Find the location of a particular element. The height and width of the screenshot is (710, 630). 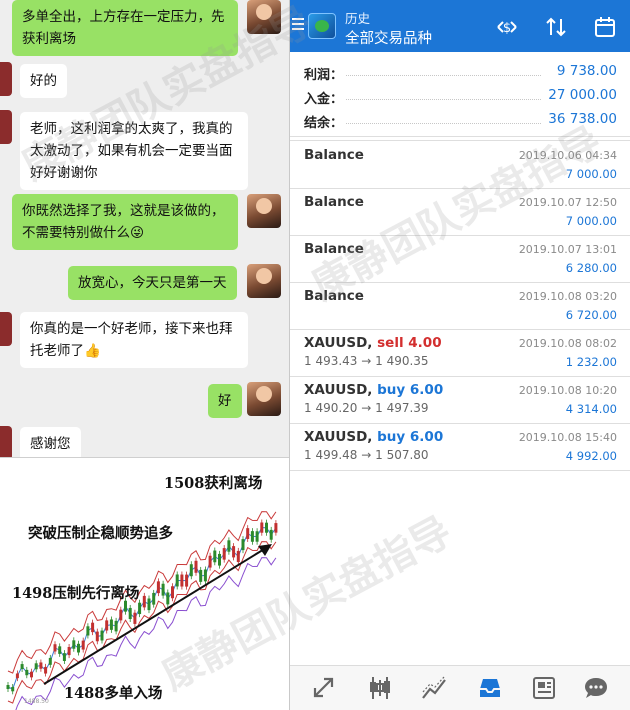

chat-bubble-1: 多单全出，上方存在一定压力，先获利离场 is located at coordinates (125, 28).